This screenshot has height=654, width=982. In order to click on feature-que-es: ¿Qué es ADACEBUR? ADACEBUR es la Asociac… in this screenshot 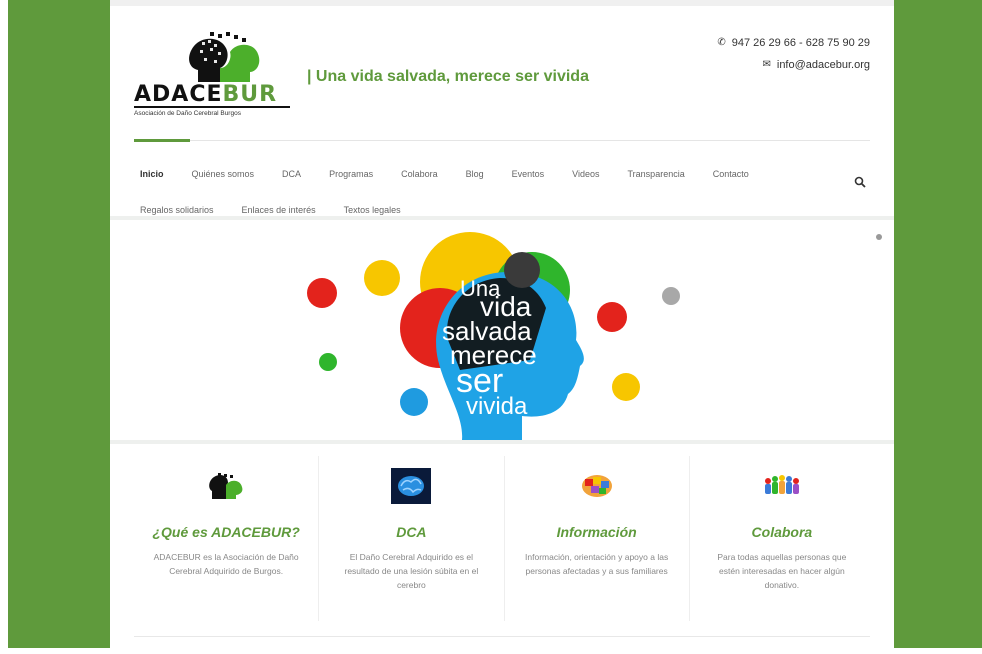, I will do `click(226, 538)`.